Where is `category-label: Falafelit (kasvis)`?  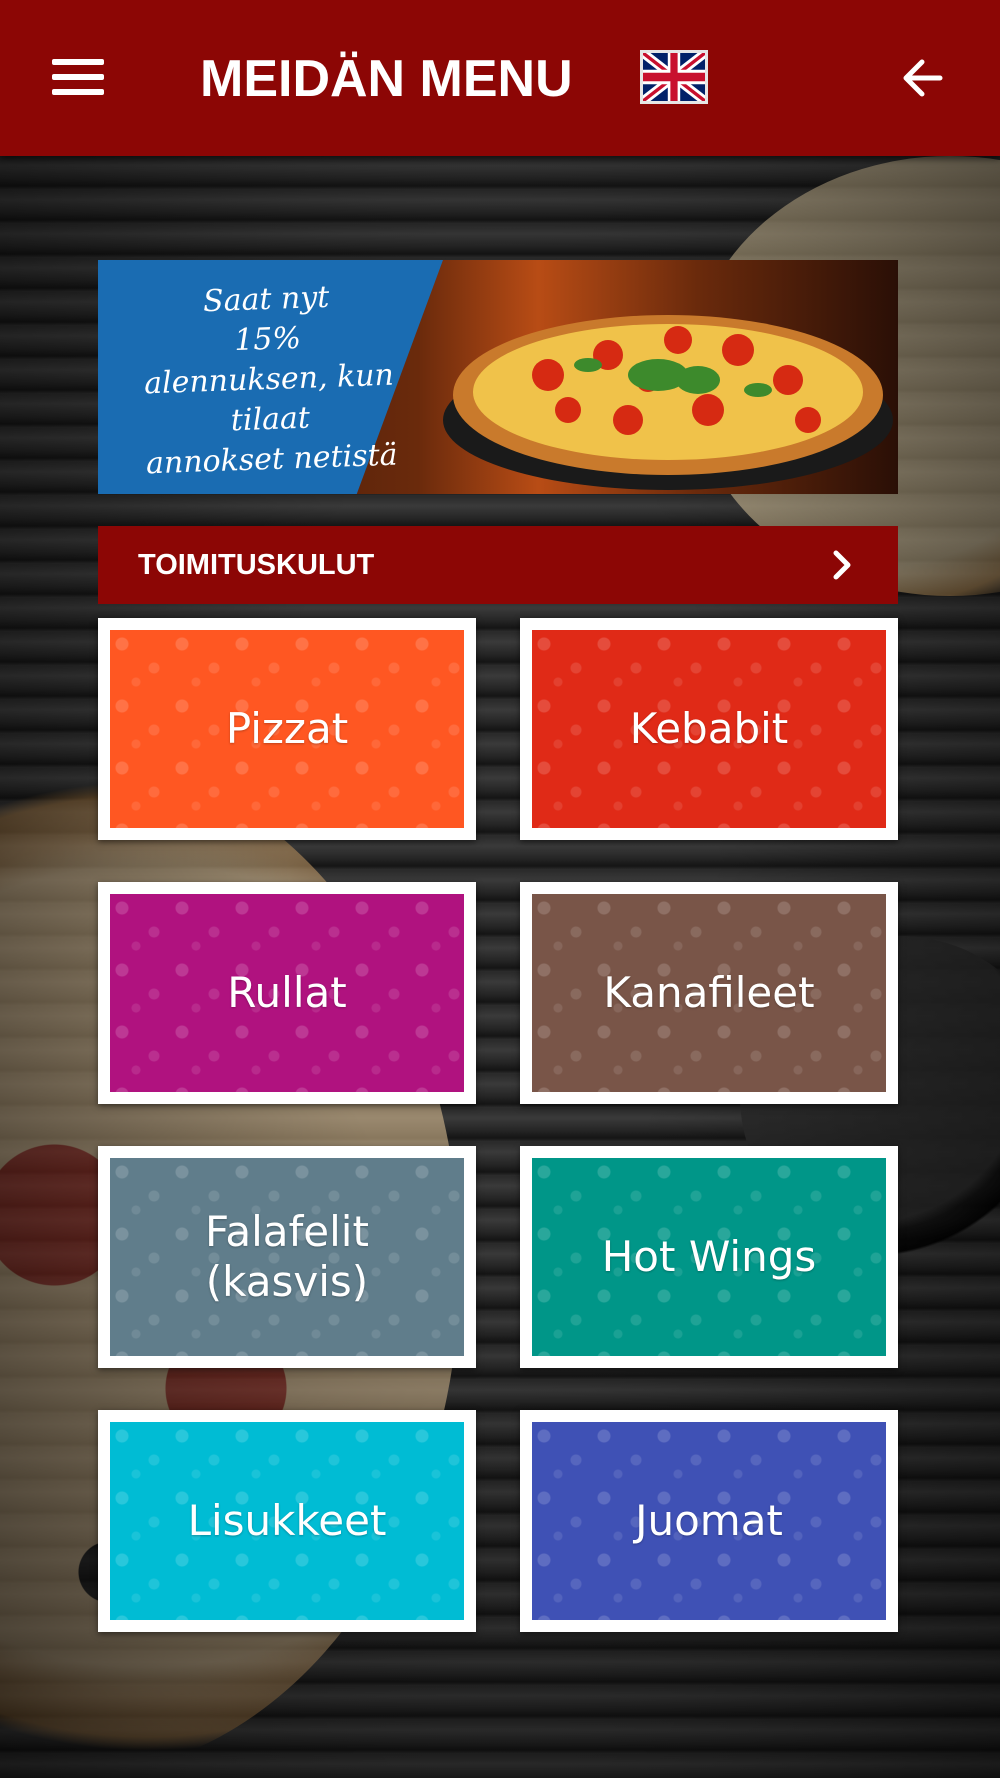 category-label: Falafelit (kasvis) is located at coordinates (287, 1256).